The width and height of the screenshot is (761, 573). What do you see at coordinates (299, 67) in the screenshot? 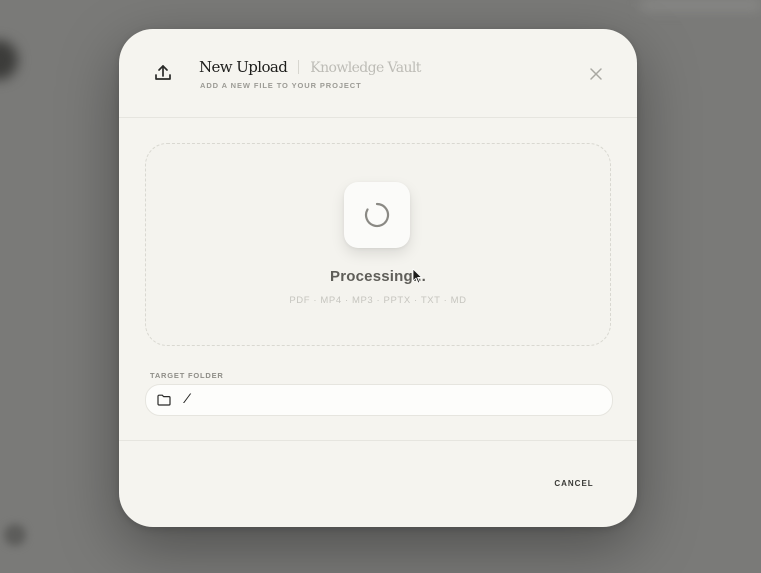
I see `title-divider` at bounding box center [299, 67].